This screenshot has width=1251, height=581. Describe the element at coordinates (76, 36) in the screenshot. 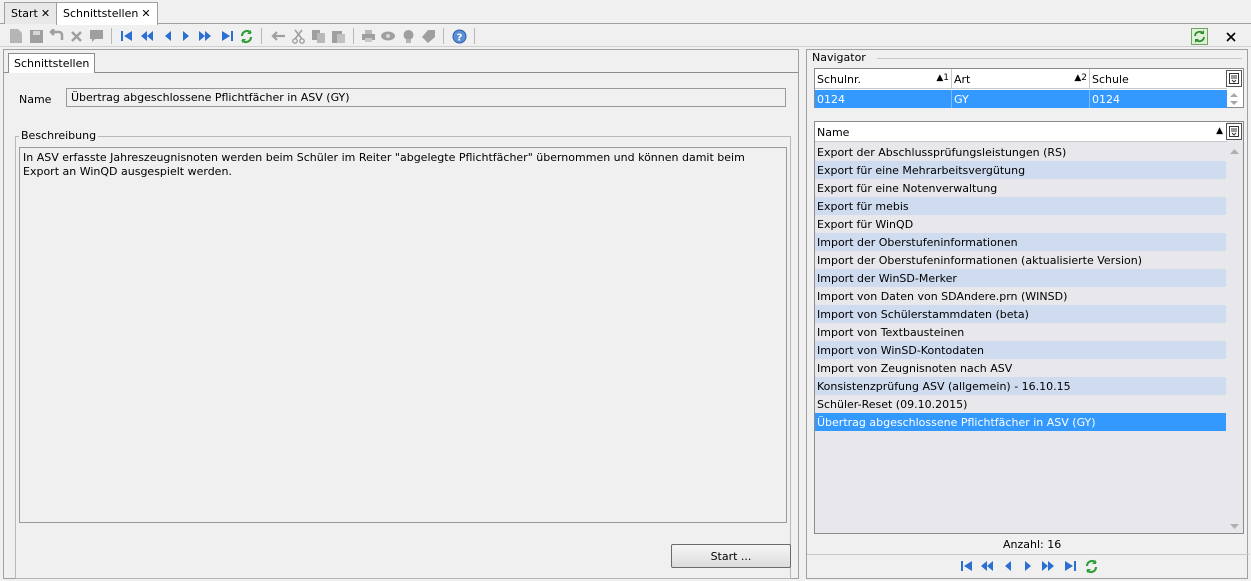

I see `delete-icon` at that location.